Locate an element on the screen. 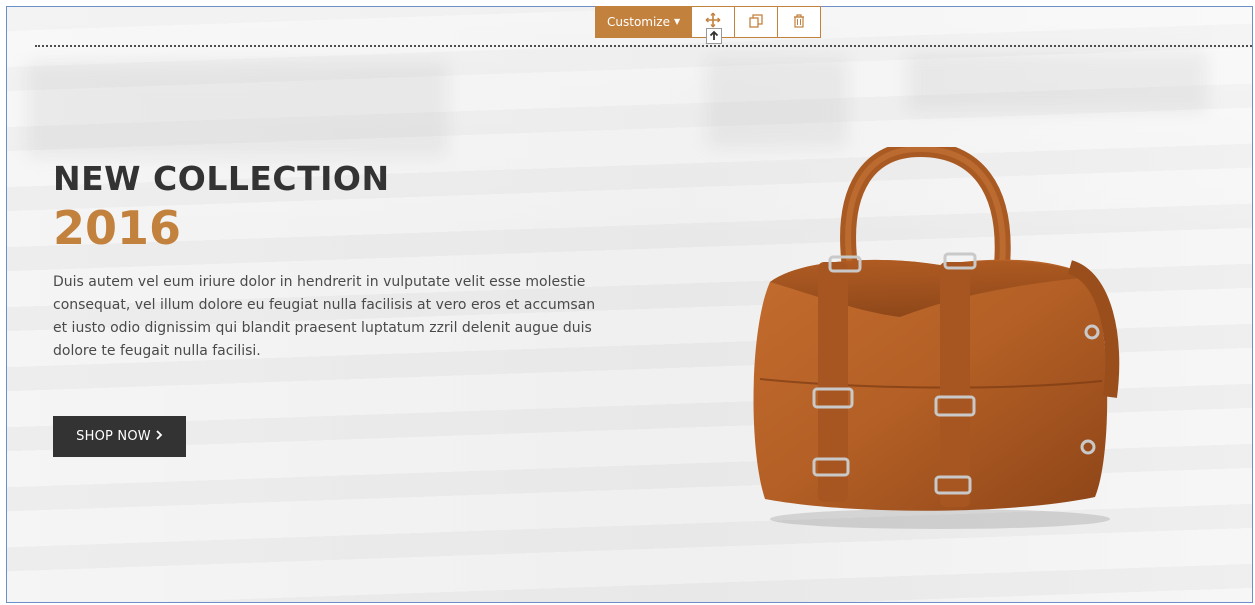 The width and height of the screenshot is (1255, 605). section-boundary is located at coordinates (643, 46).